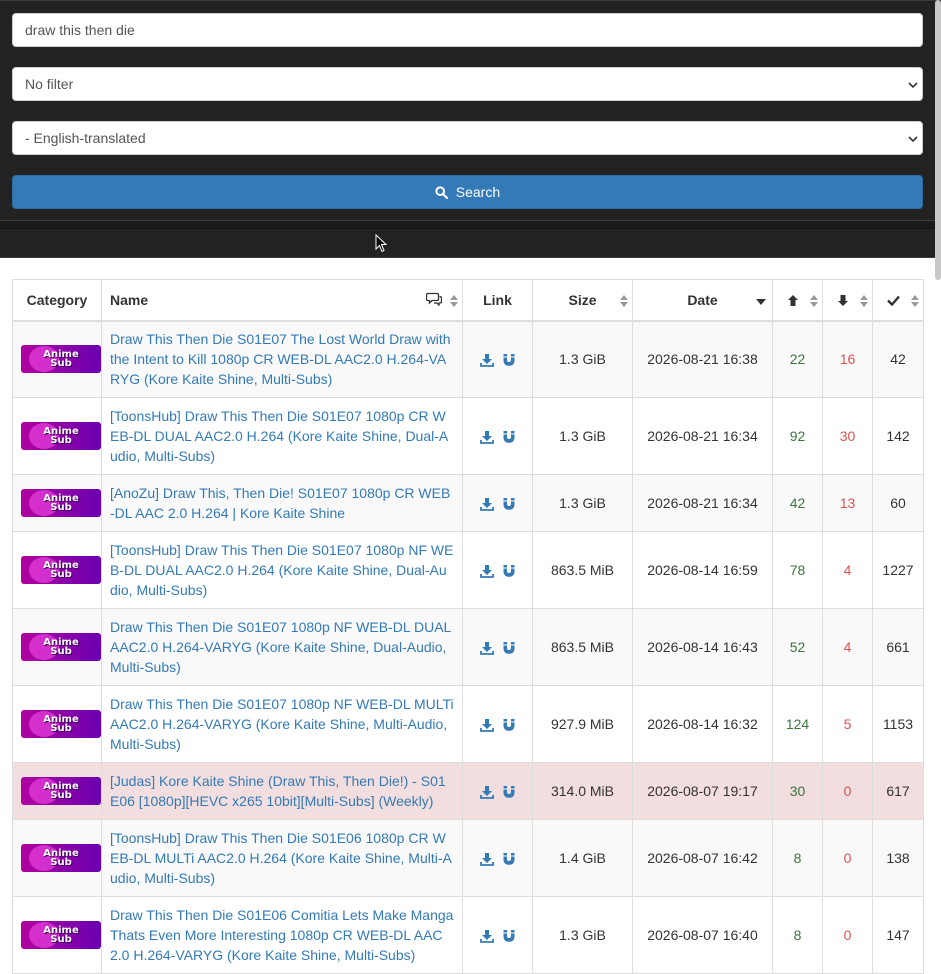 The height and width of the screenshot is (974, 941). I want to click on size-cell: 927.9 MiB, so click(582, 724).